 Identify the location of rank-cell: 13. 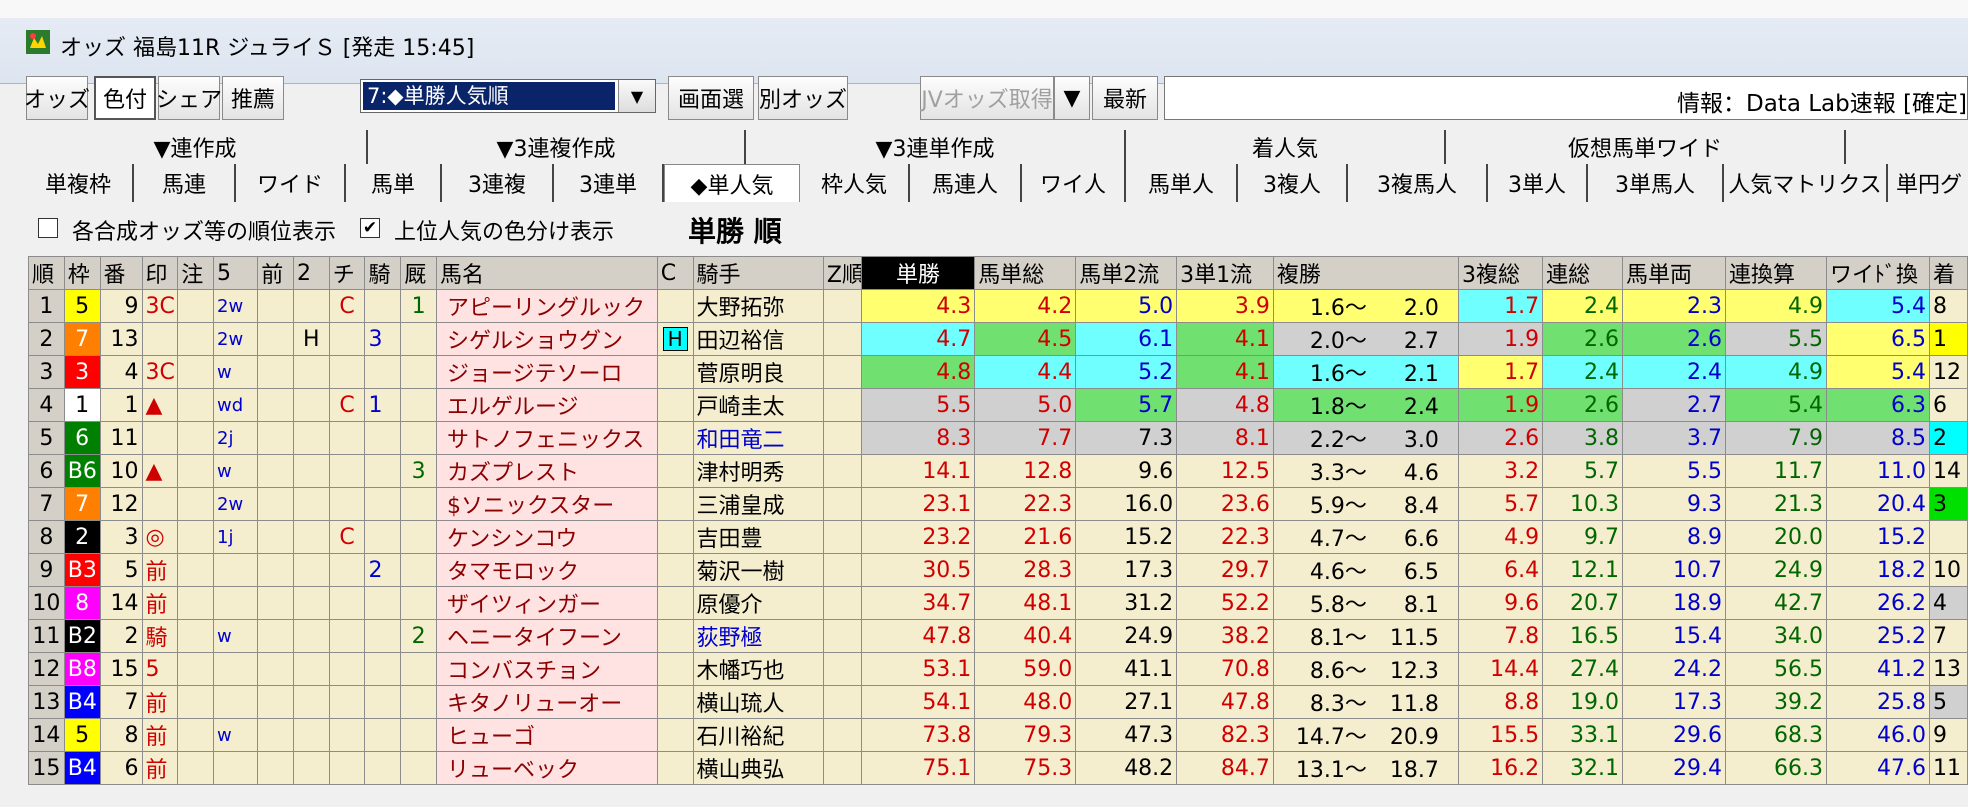
(46, 702).